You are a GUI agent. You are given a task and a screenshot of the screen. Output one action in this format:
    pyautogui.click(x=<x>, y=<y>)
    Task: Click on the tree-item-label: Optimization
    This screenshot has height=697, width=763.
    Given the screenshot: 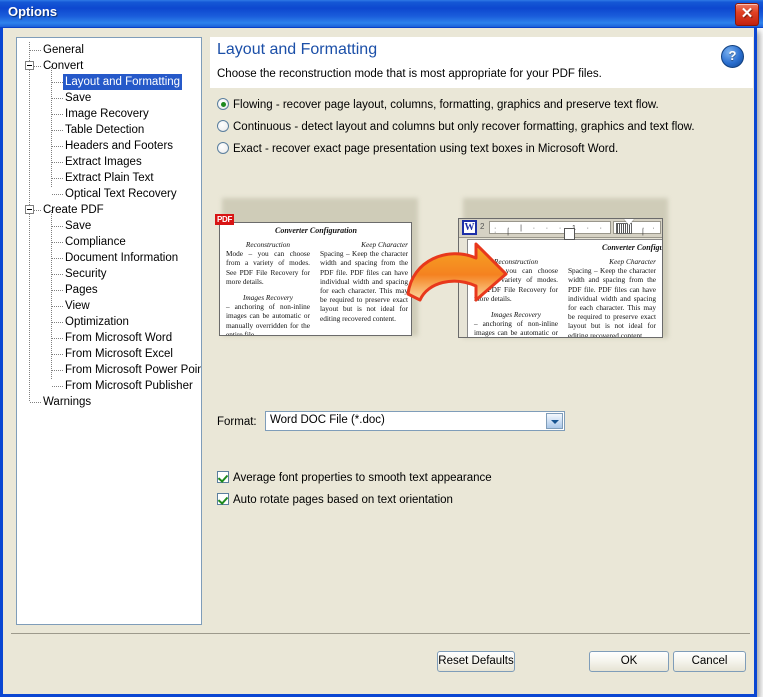 What is the action you would take?
    pyautogui.click(x=97, y=322)
    